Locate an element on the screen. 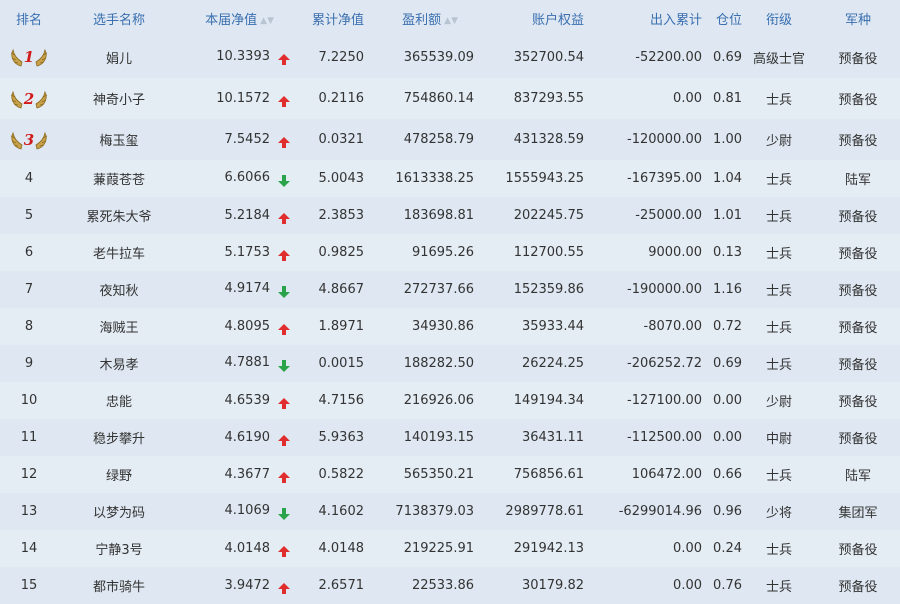 The width and height of the screenshot is (900, 604). profit-value: 754860.14 is located at coordinates (438, 98).